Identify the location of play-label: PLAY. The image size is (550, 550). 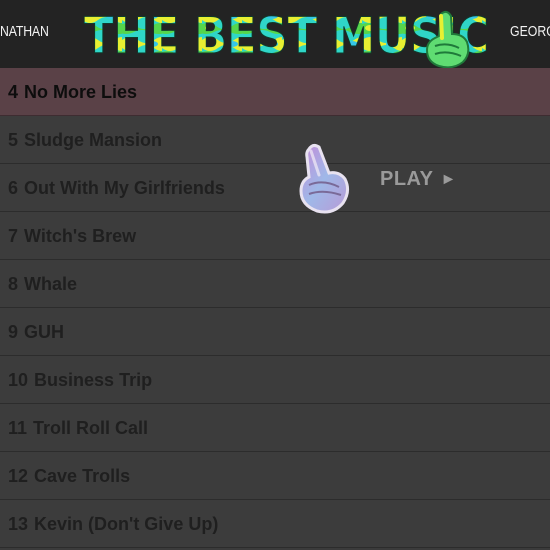
(407, 179).